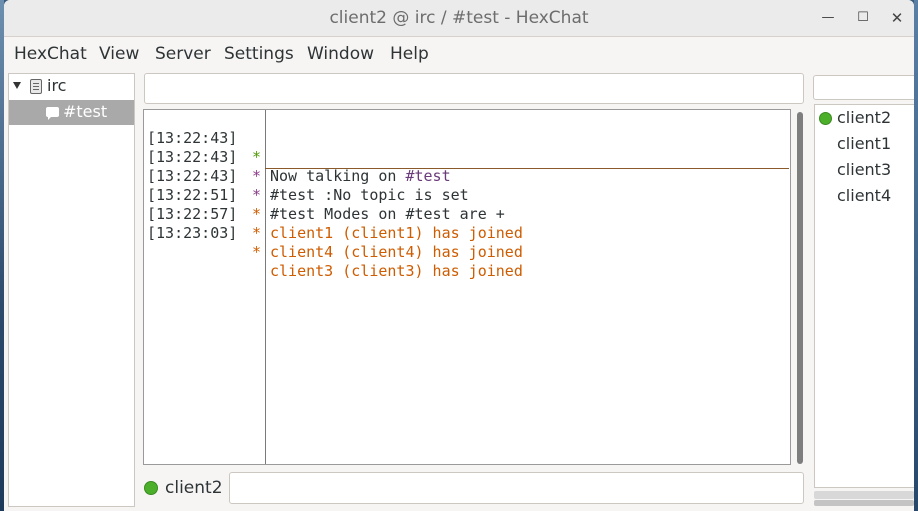 The image size is (918, 511). What do you see at coordinates (396, 271) in the screenshot?
I see `chat-message: client3 (client3) has joined` at bounding box center [396, 271].